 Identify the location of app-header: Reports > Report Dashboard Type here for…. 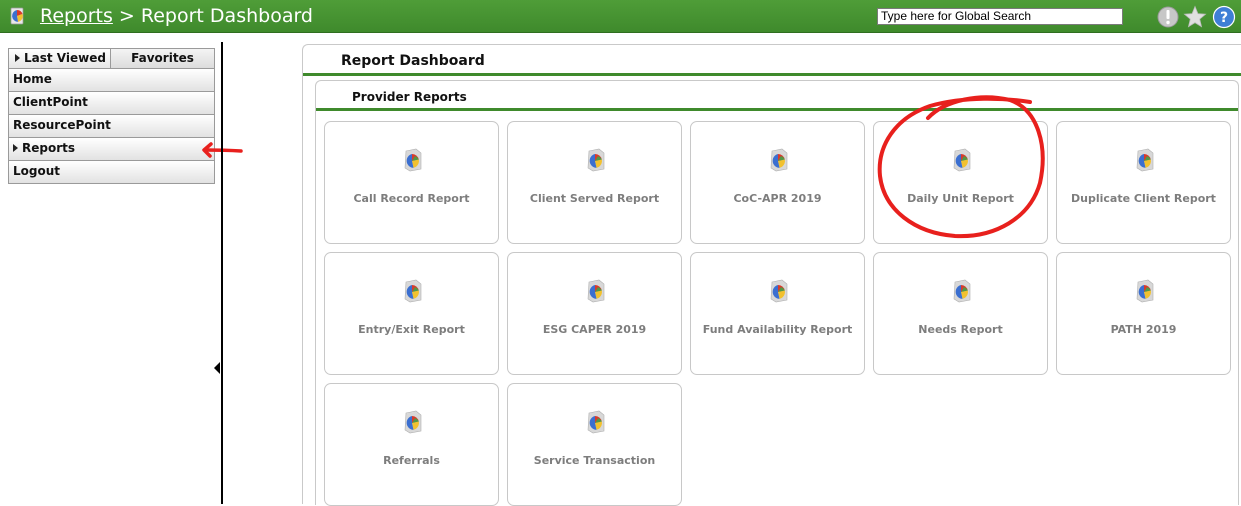
(620, 16).